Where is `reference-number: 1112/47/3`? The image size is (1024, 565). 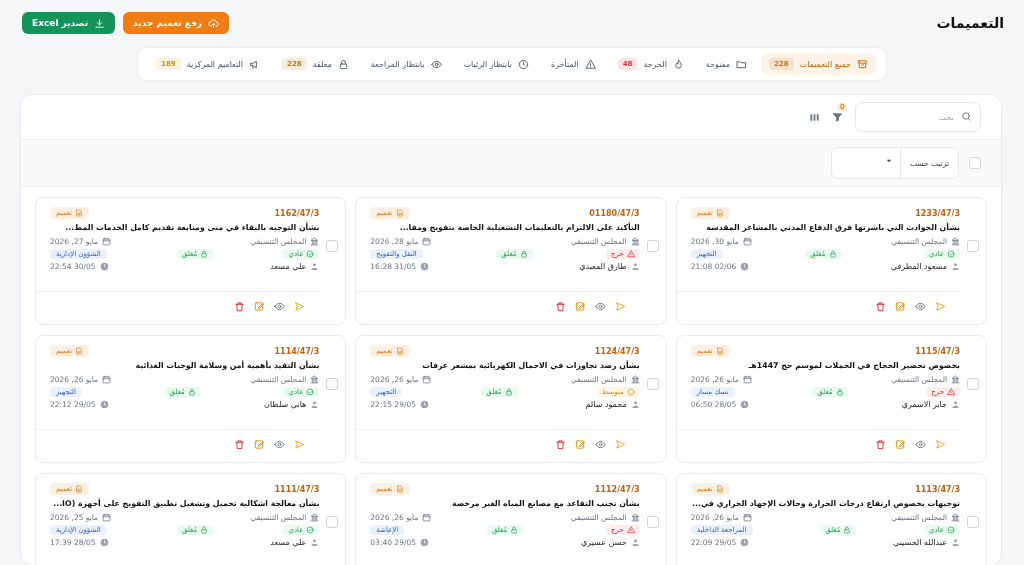 reference-number: 1112/47/3 is located at coordinates (617, 489).